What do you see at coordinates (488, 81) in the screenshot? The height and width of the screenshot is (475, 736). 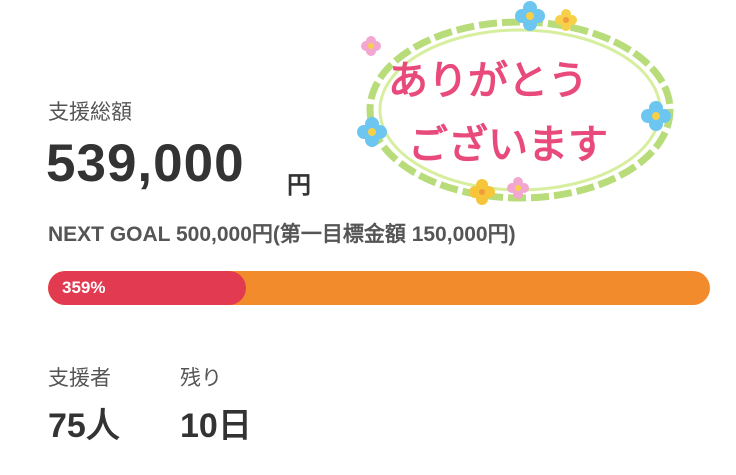 I see `thanks-line-1: ありがとう` at bounding box center [488, 81].